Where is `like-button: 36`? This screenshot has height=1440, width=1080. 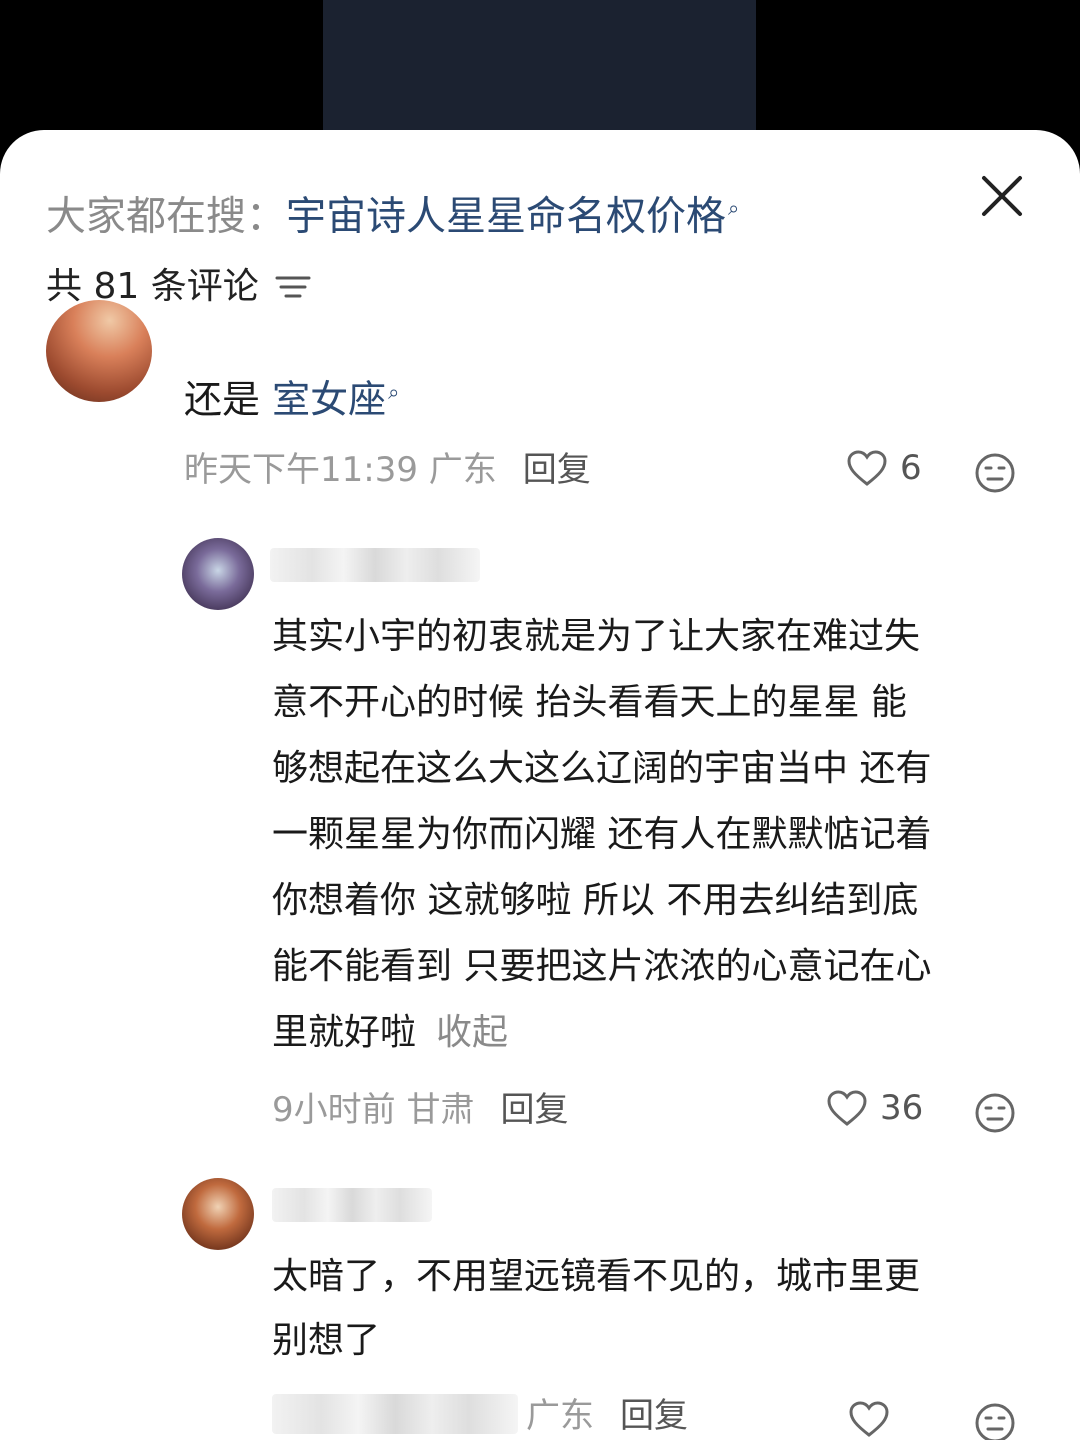
like-button: 36 is located at coordinates (874, 1108).